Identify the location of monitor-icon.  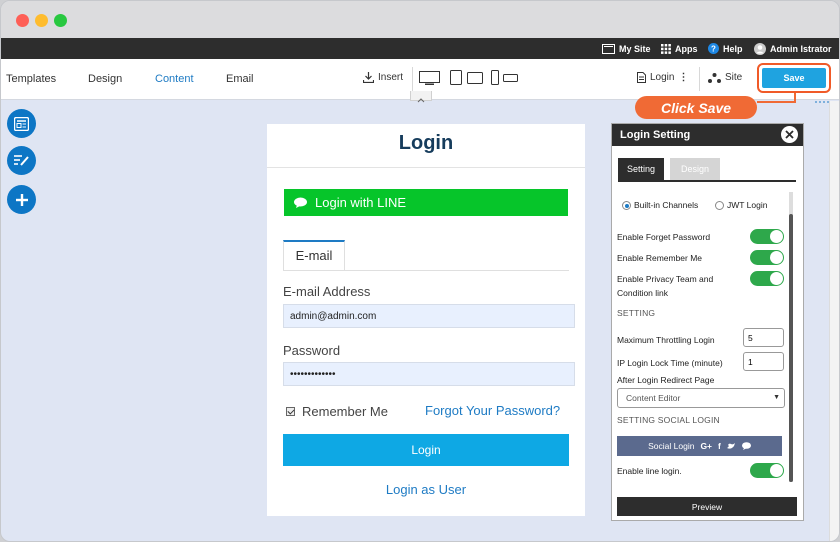
(608, 48).